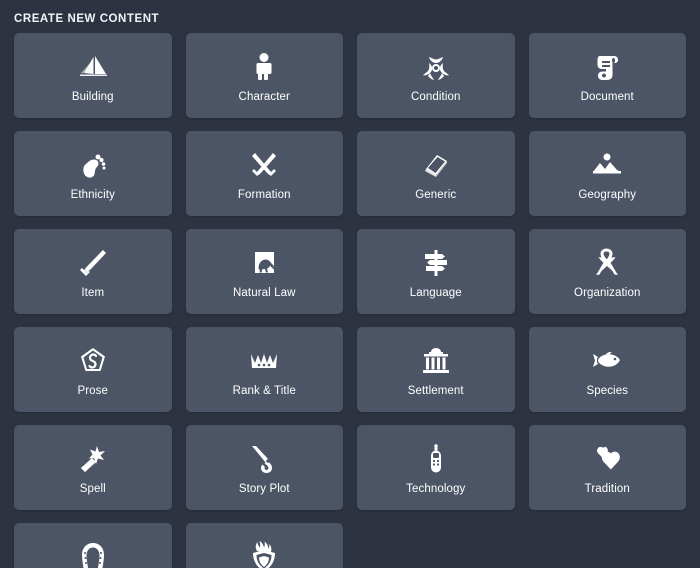 The height and width of the screenshot is (568, 700). What do you see at coordinates (93, 361) in the screenshot?
I see `pentagon-swirl-icon` at bounding box center [93, 361].